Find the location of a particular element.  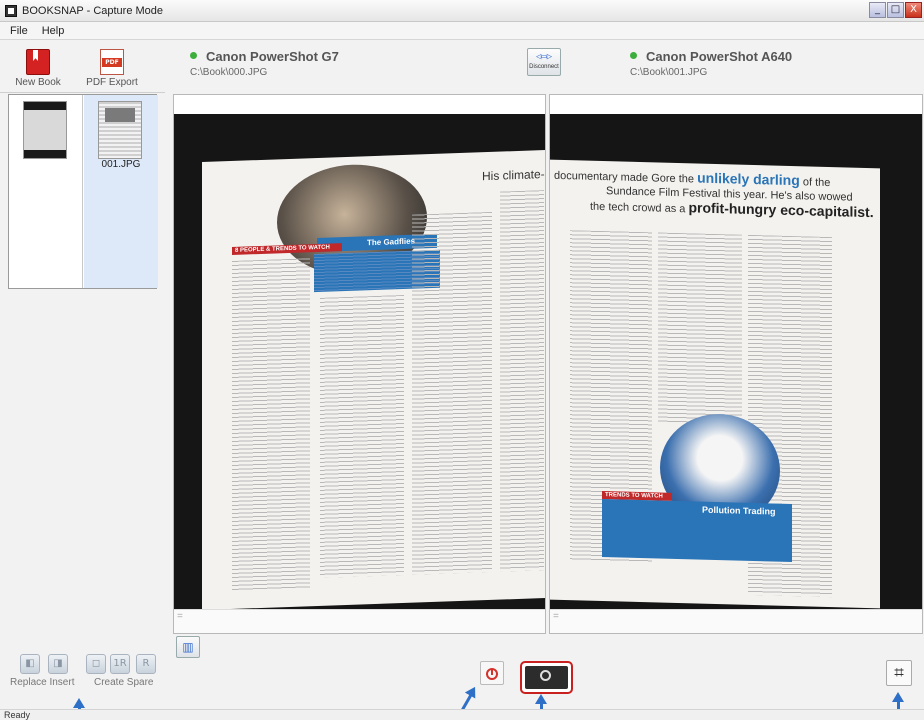

new-book-label: New Book is located at coordinates (38, 82).